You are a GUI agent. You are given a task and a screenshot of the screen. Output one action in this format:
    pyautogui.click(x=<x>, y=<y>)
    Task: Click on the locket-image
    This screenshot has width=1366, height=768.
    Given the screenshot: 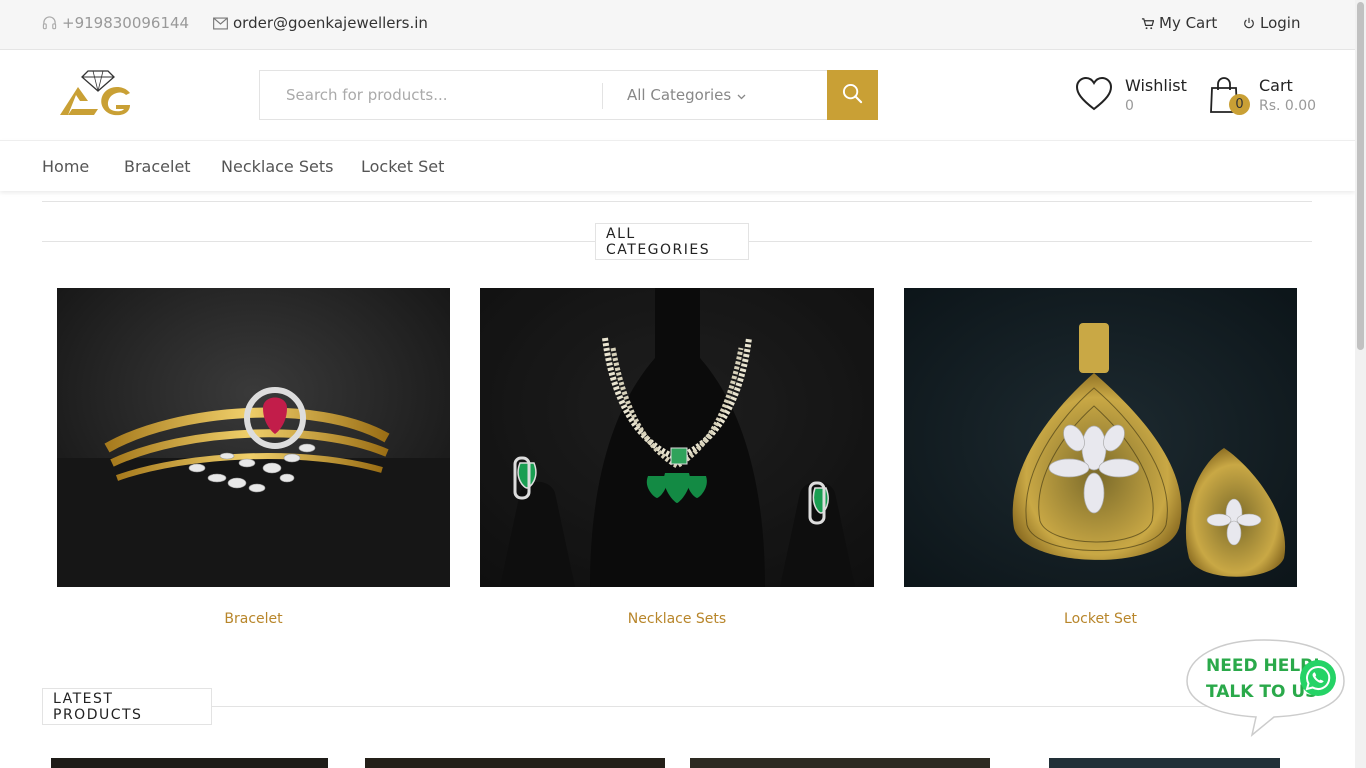 What is the action you would take?
    pyautogui.click(x=1100, y=437)
    